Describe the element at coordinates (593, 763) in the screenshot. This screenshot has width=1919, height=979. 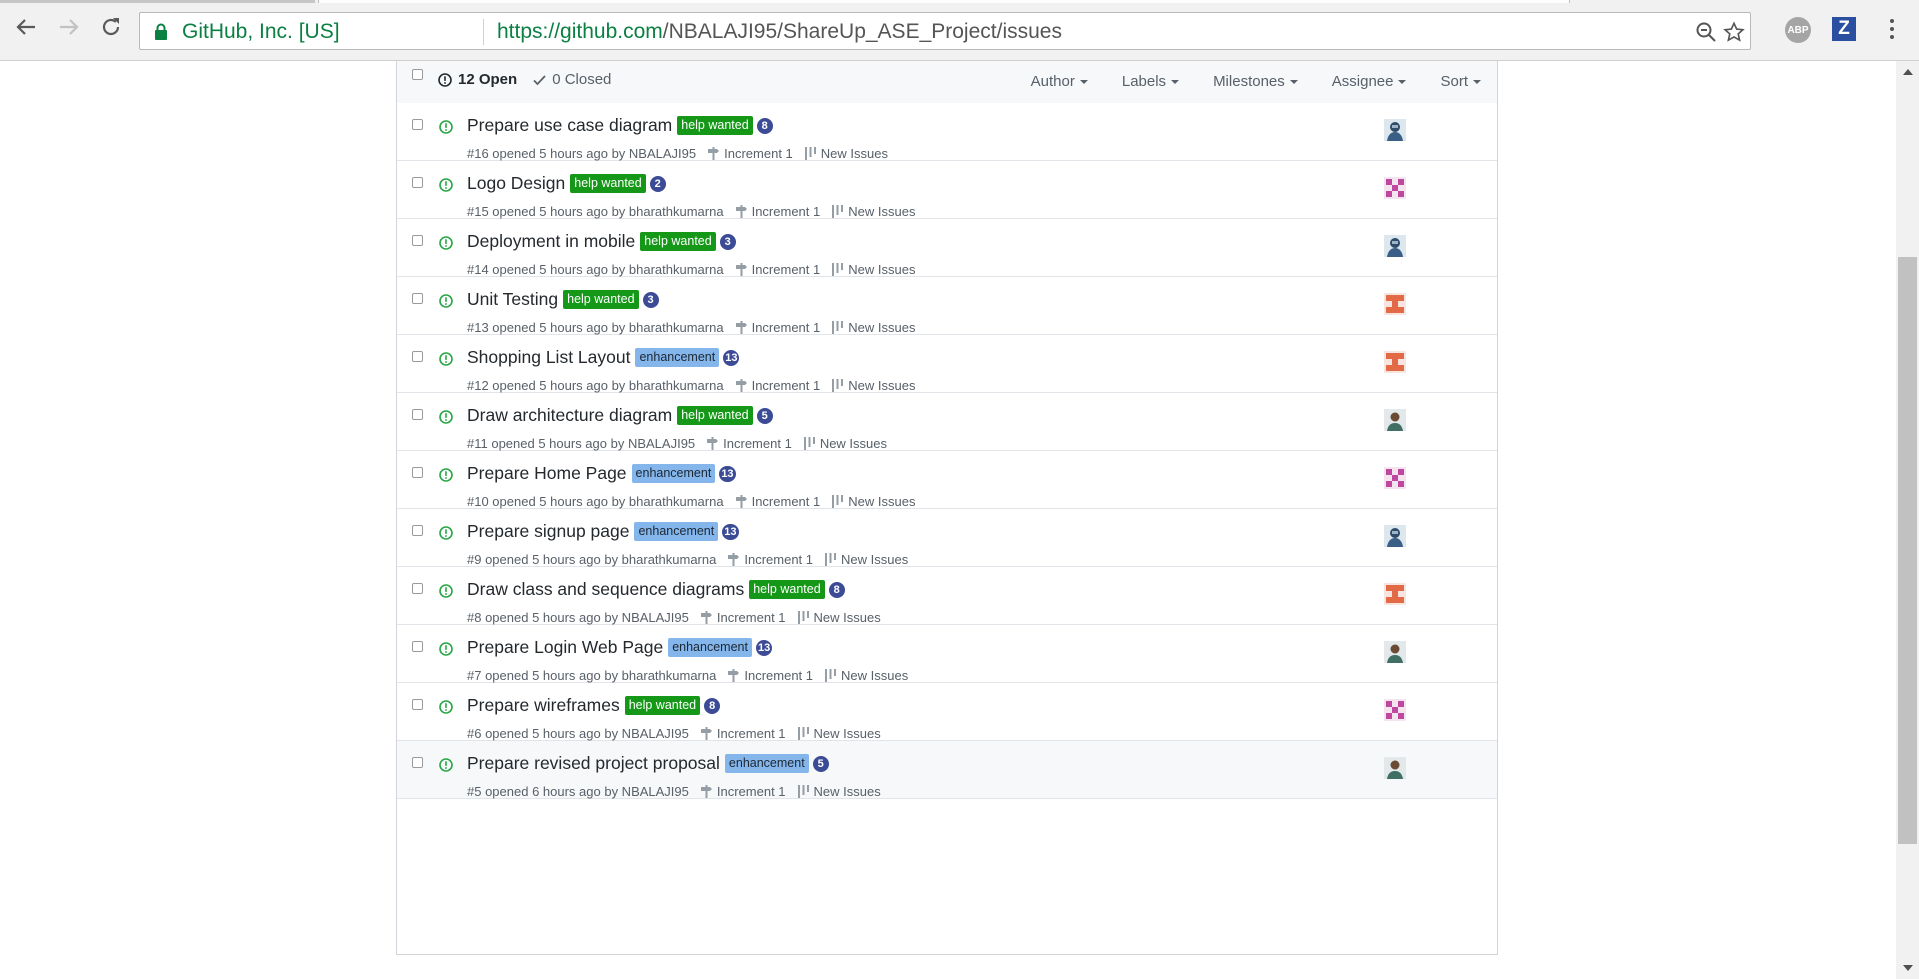
I see `issue-title-link: Prepare revised project proposal` at that location.